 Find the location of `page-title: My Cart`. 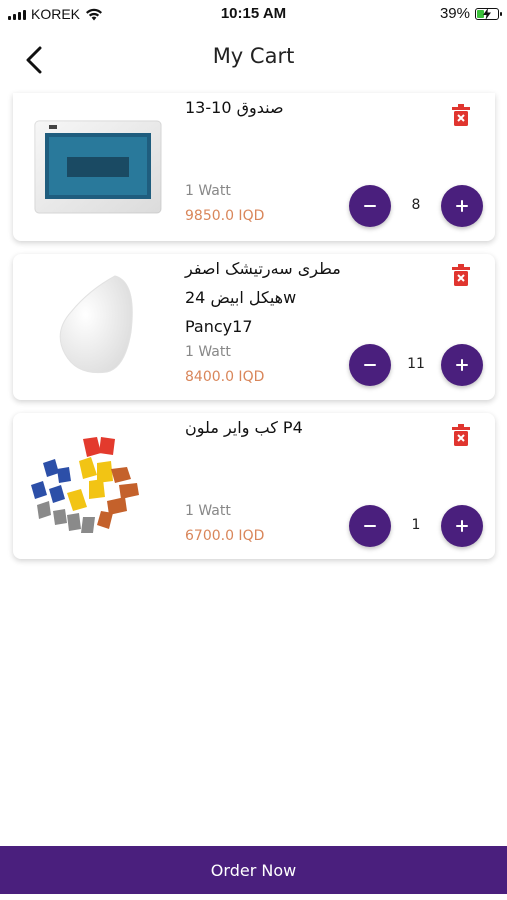

page-title: My Cart is located at coordinates (253, 56).